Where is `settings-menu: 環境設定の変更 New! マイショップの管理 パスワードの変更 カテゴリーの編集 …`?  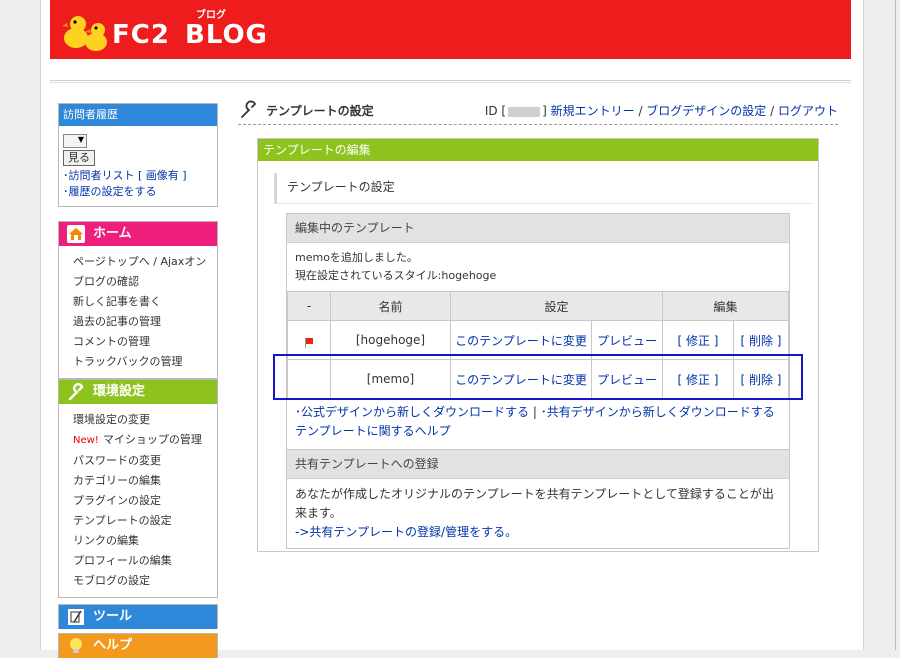
settings-menu: 環境設定の変更 New! マイショップの管理 パスワードの変更 カテゴリーの編集 … is located at coordinates (138, 501).